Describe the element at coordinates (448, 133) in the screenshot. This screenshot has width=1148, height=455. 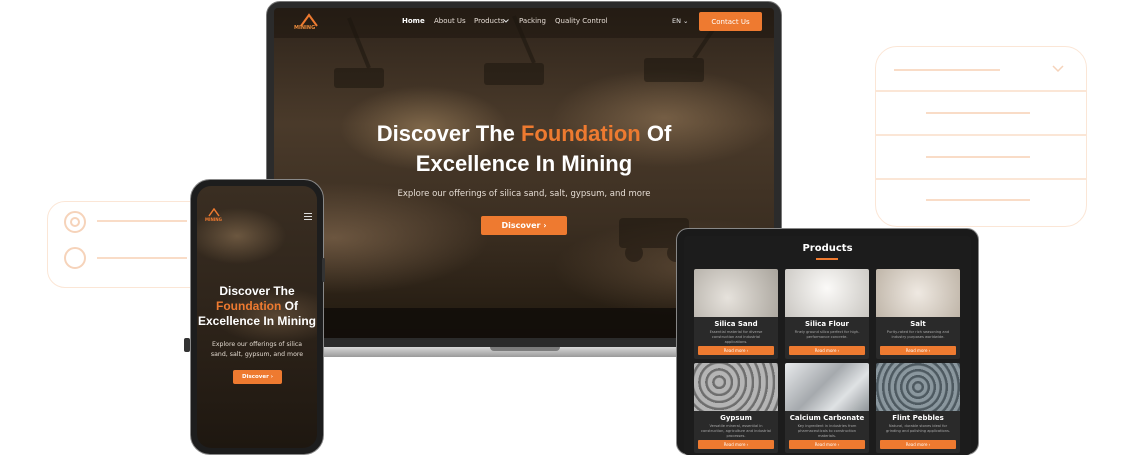
I see `hero-title-part1: Discover The` at that location.